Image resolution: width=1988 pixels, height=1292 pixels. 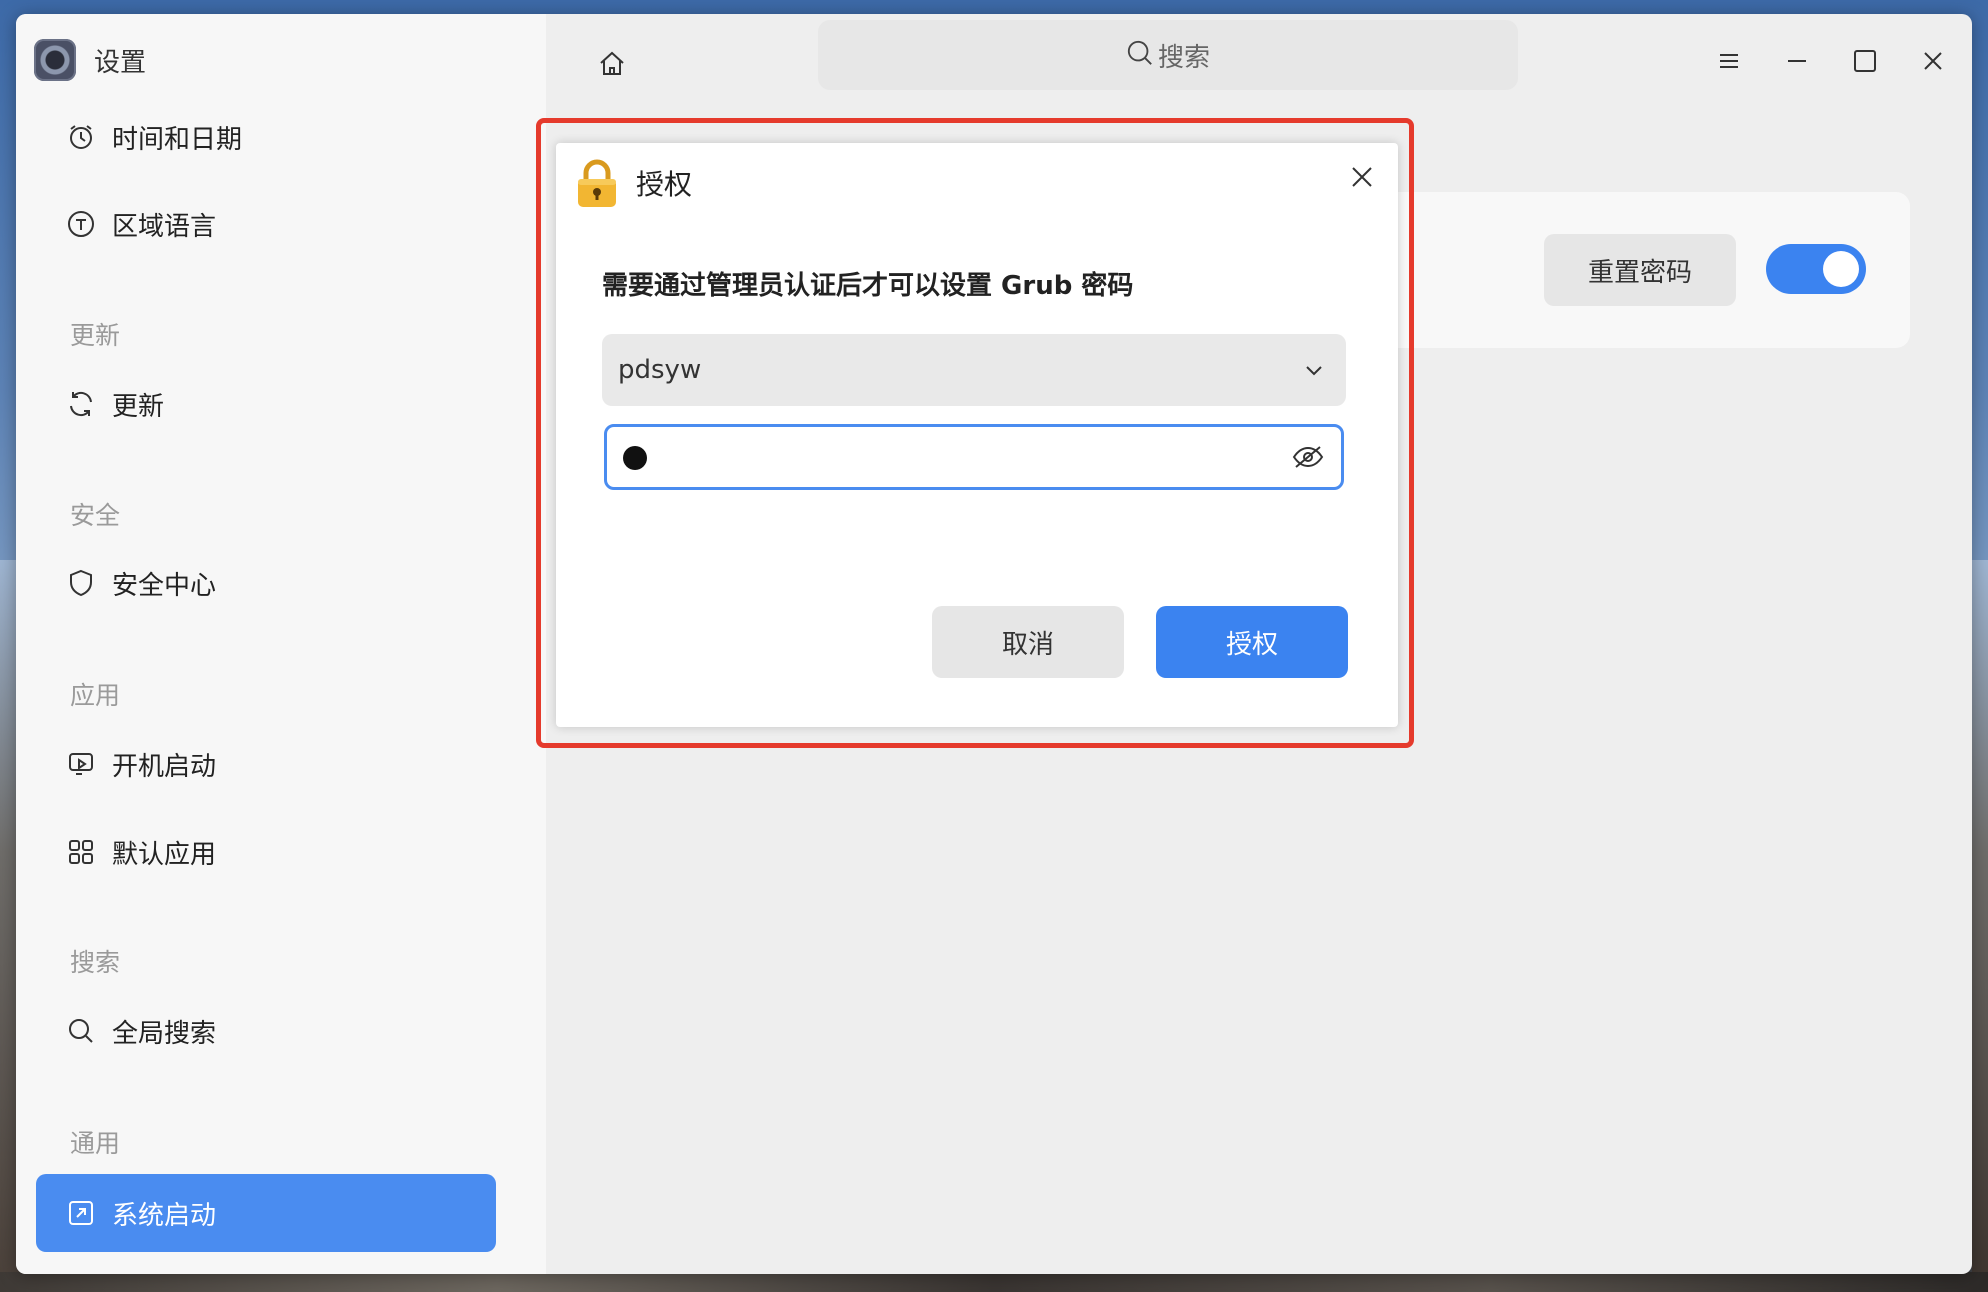 I want to click on sidebar-item-label: 开机启动, so click(x=164, y=766).